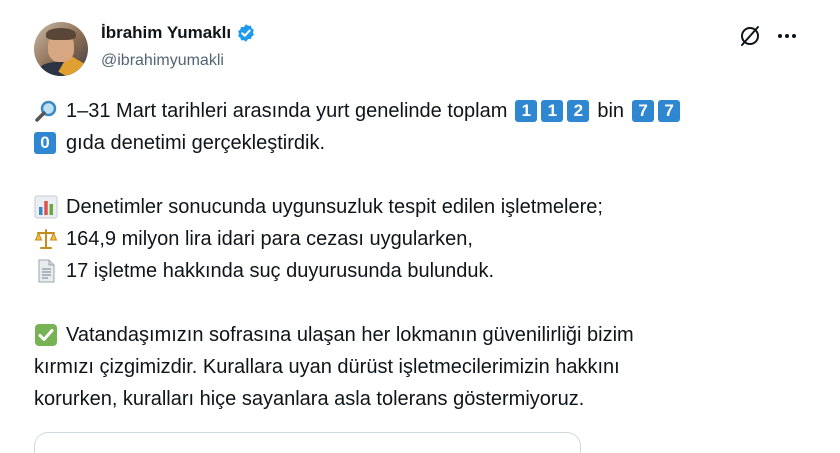  Describe the element at coordinates (424, 143) in the screenshot. I see `tweet-line-2: 0 gıda denetimi gerçekleştirdik.` at that location.